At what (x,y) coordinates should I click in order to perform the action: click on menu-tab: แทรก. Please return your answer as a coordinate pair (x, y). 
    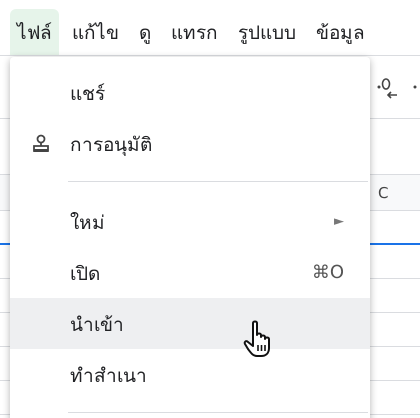
    Looking at the image, I should click on (194, 32).